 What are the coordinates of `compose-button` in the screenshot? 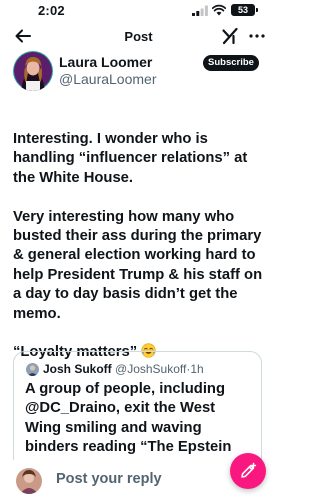 It's located at (248, 471).